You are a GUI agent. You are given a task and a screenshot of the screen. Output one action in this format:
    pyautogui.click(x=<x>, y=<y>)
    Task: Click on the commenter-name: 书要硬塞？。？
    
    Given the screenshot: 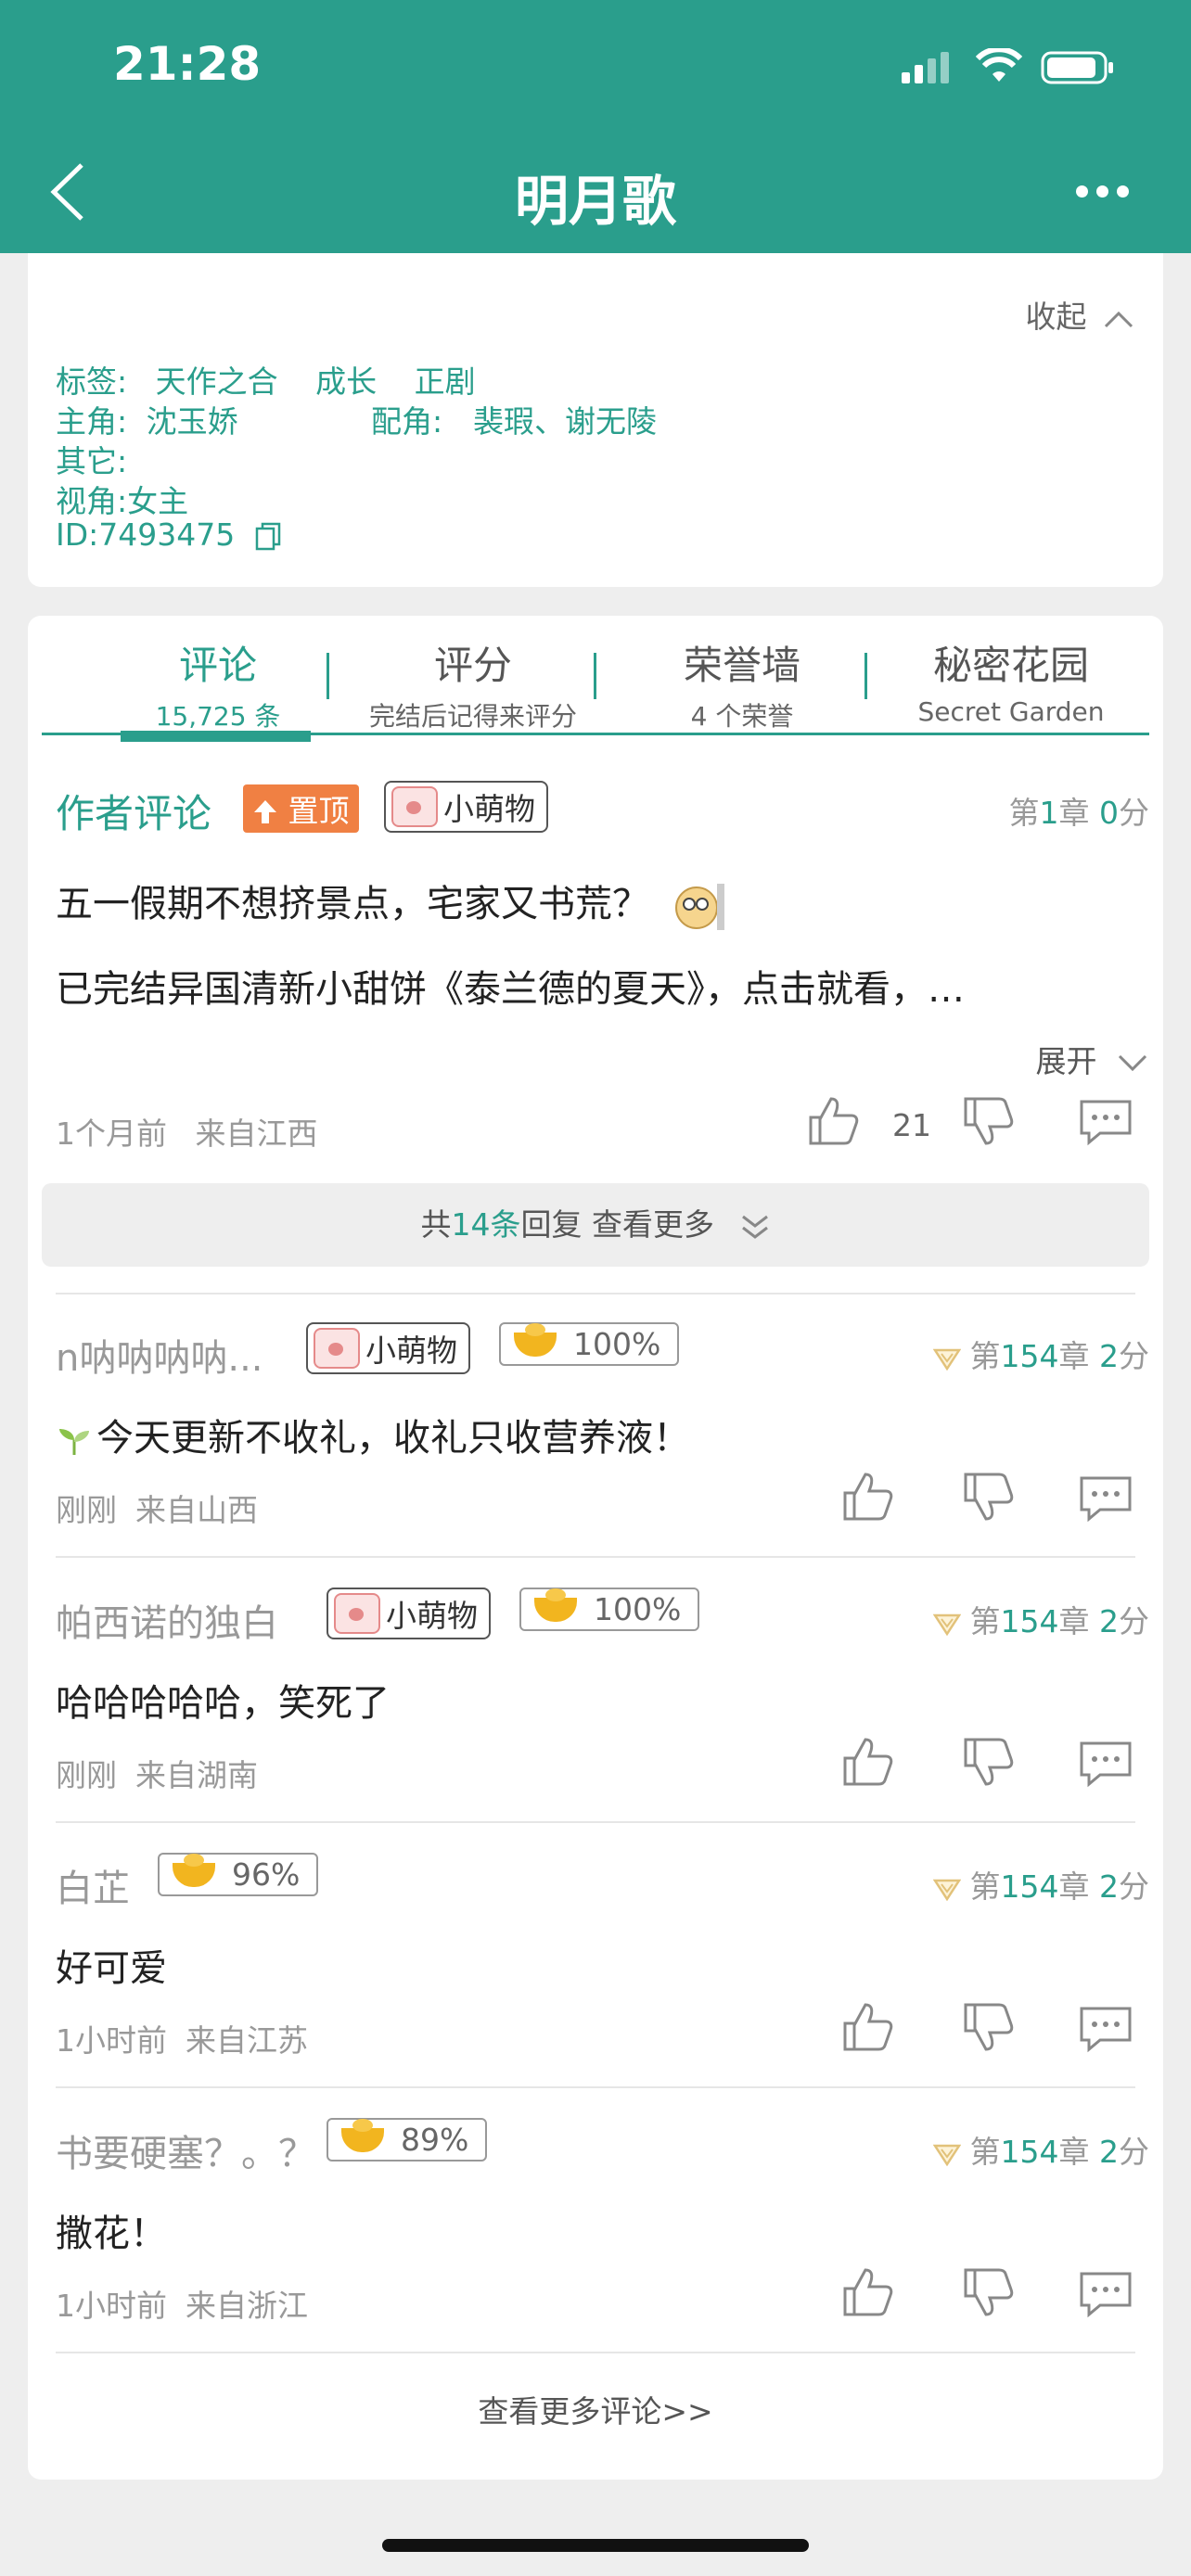 What is the action you would take?
    pyautogui.click(x=185, y=2150)
    